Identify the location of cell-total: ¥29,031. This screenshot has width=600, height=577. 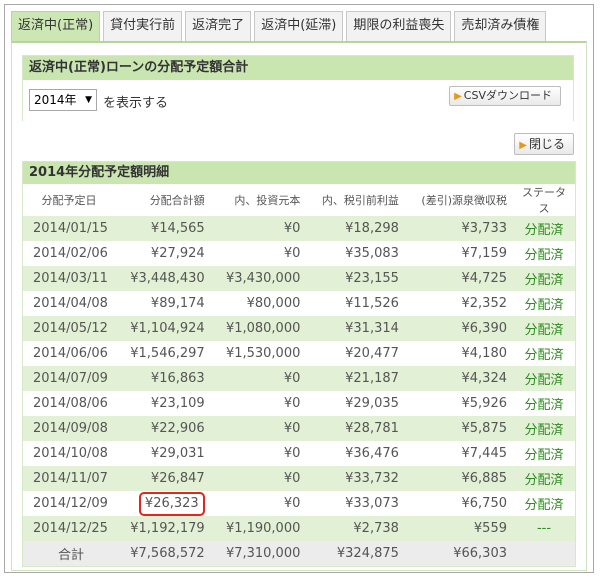
(163, 453).